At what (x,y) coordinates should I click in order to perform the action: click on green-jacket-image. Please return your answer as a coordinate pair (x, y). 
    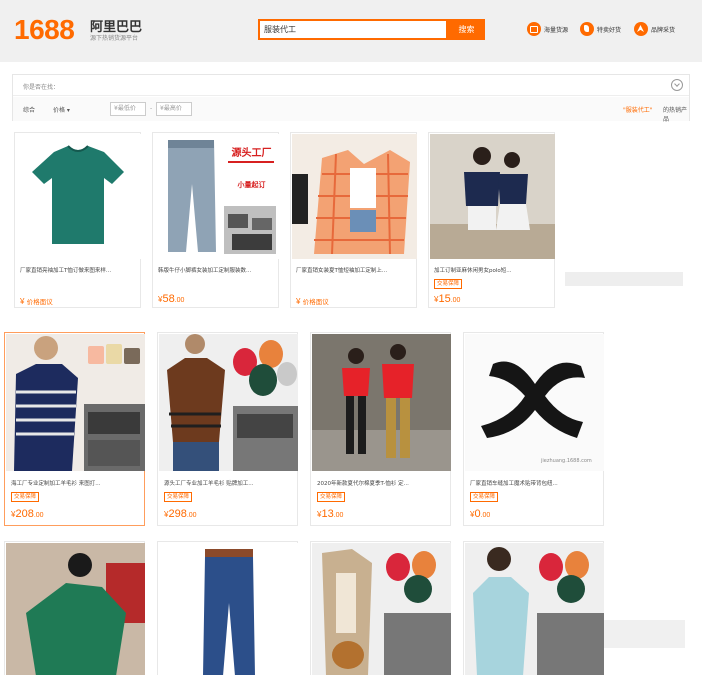
    Looking at the image, I should click on (75, 609).